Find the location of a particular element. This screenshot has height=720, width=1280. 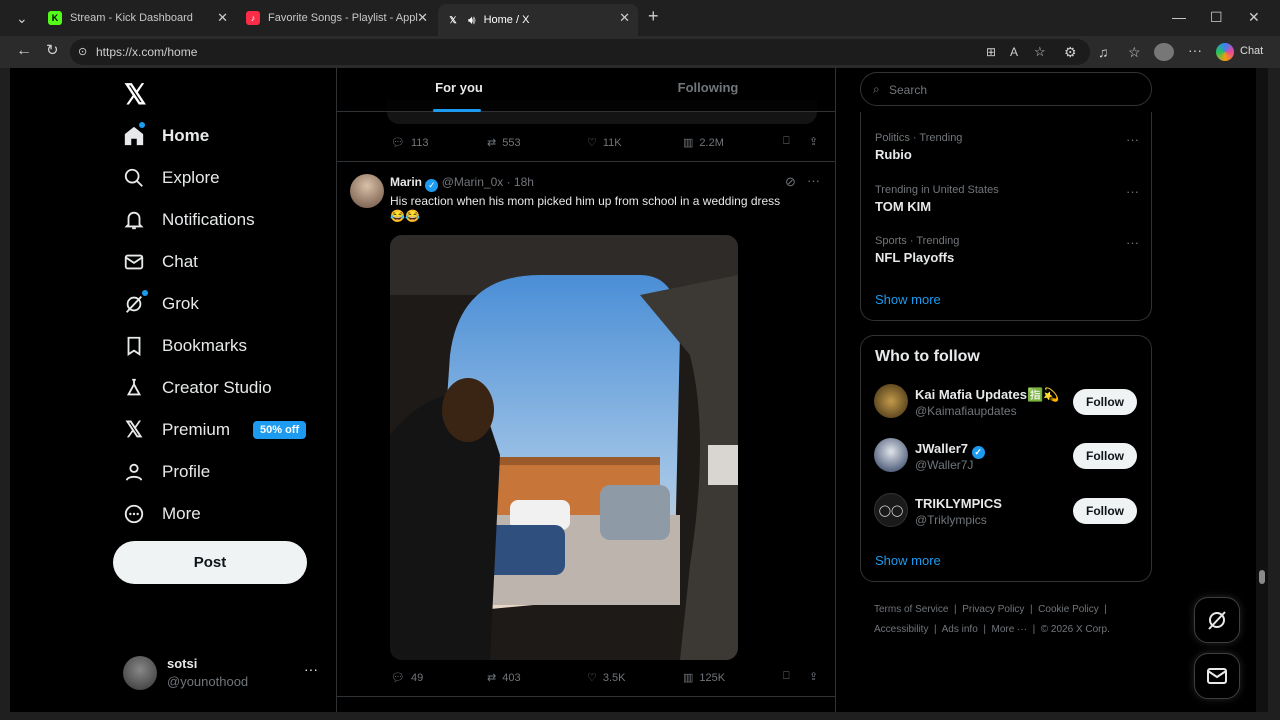

x-favicon-icon: 𝕏 is located at coordinates (453, 20).